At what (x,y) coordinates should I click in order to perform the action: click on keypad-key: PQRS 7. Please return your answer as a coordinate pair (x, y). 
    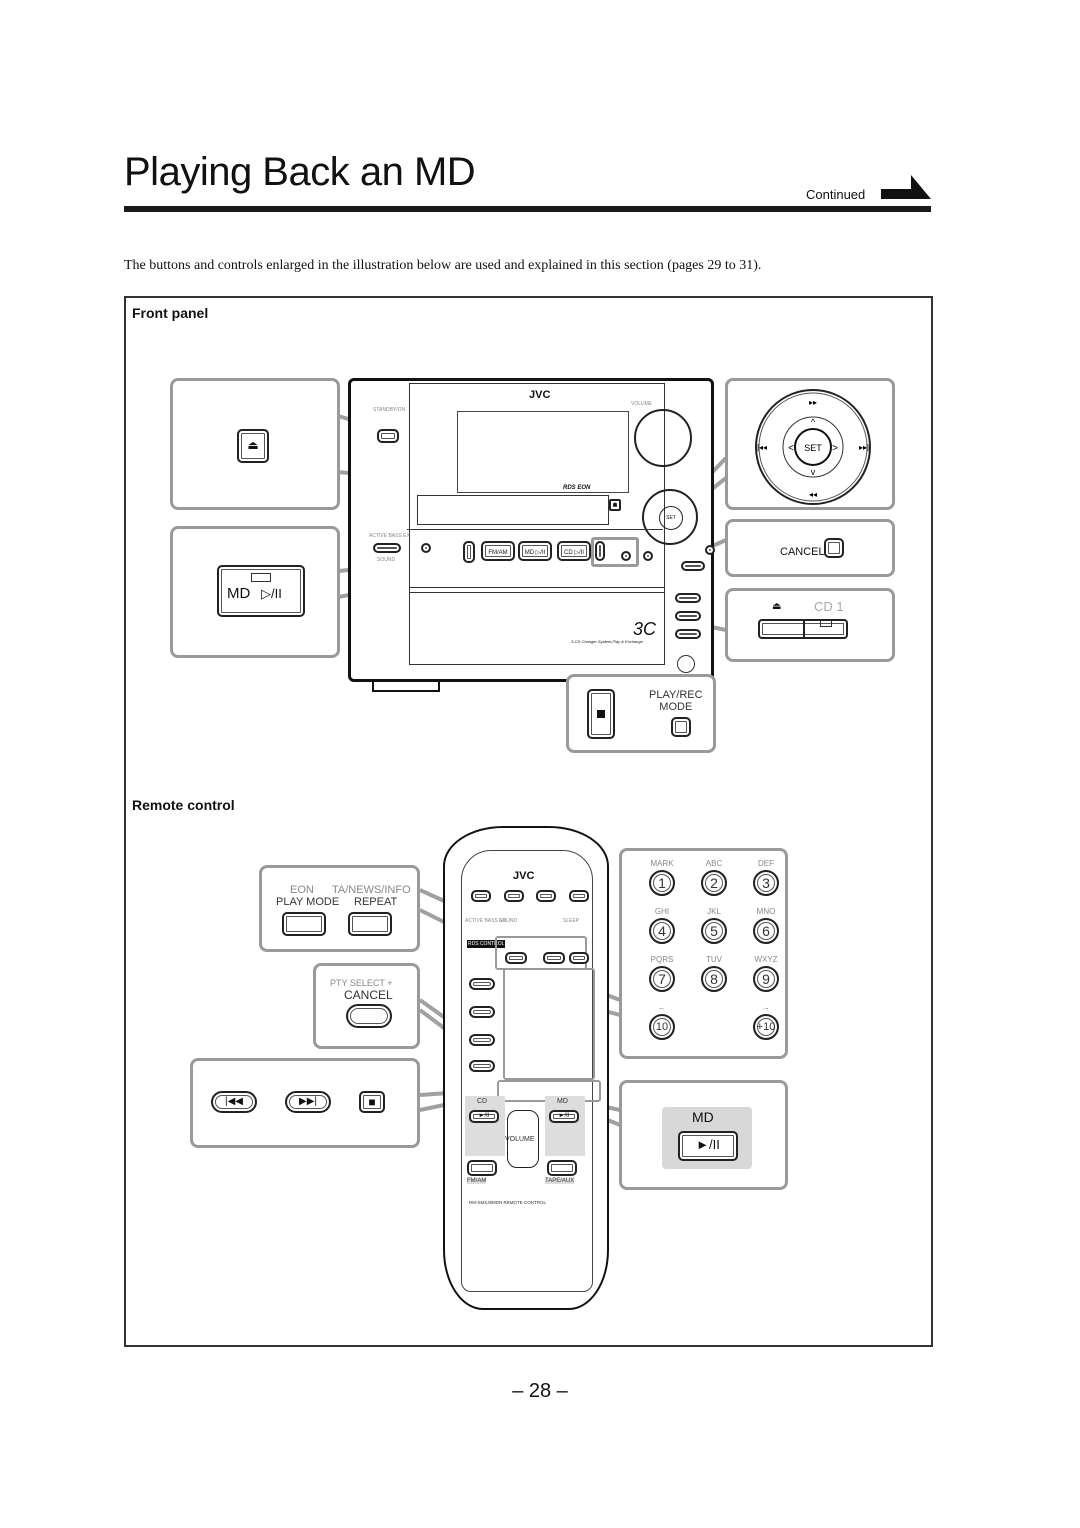
    Looking at the image, I should click on (662, 973).